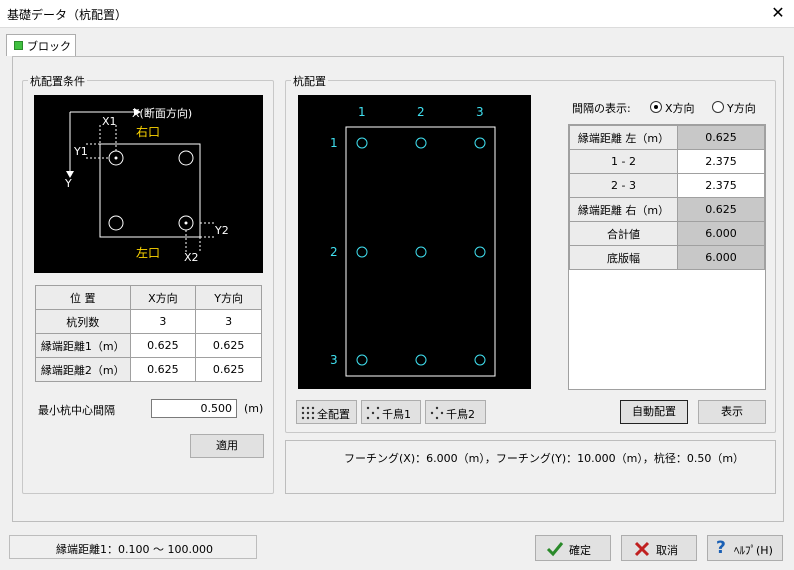 The image size is (794, 570). I want to click on row-label: 1 - 2, so click(623, 161).